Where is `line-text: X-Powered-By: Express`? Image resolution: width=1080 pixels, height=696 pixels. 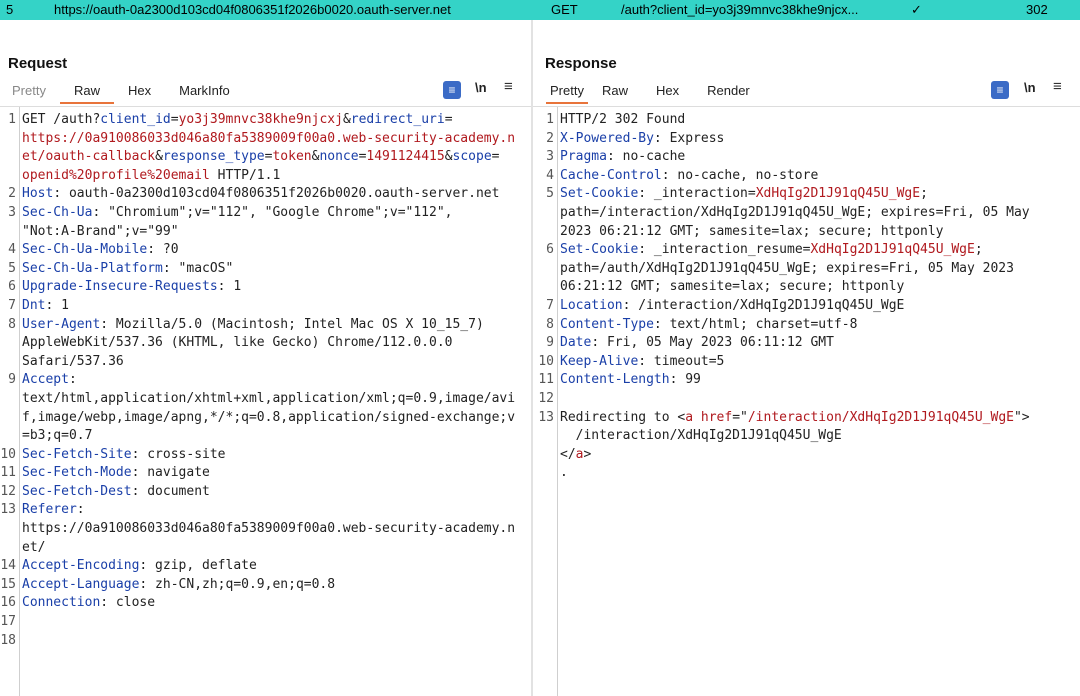
line-text: X-Powered-By: Express is located at coordinates (640, 139).